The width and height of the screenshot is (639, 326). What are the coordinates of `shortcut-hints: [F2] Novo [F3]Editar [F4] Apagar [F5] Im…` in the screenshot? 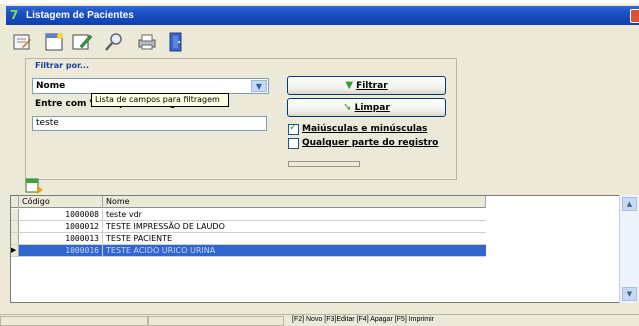 It's located at (363, 319).